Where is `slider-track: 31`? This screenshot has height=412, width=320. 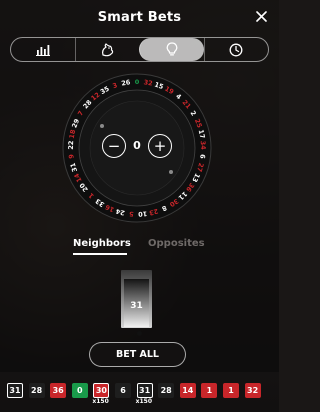 slider-track: 31 is located at coordinates (136, 307).